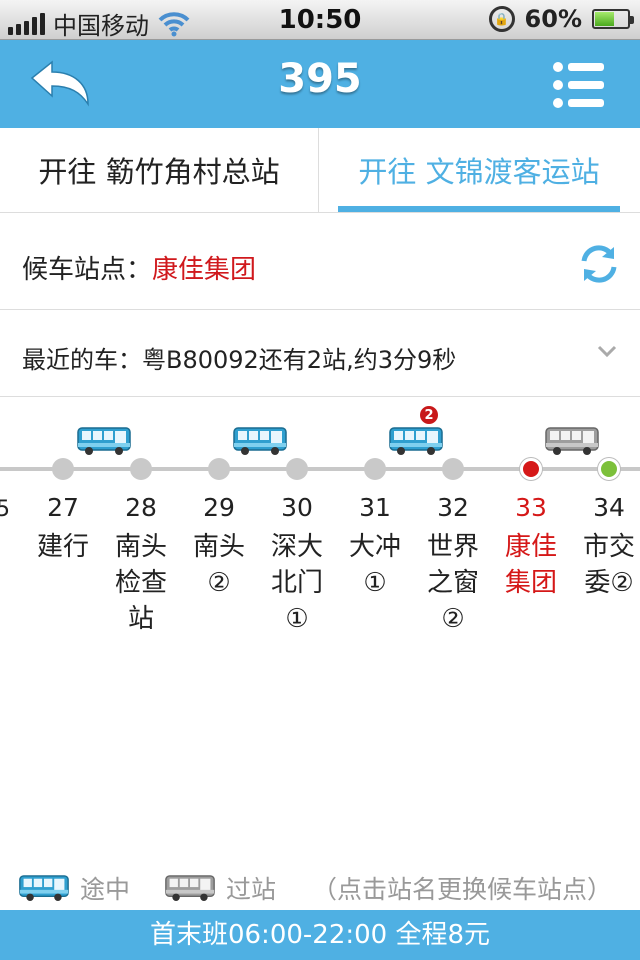  What do you see at coordinates (607, 565) in the screenshot?
I see `stop-name: 市交委②` at bounding box center [607, 565].